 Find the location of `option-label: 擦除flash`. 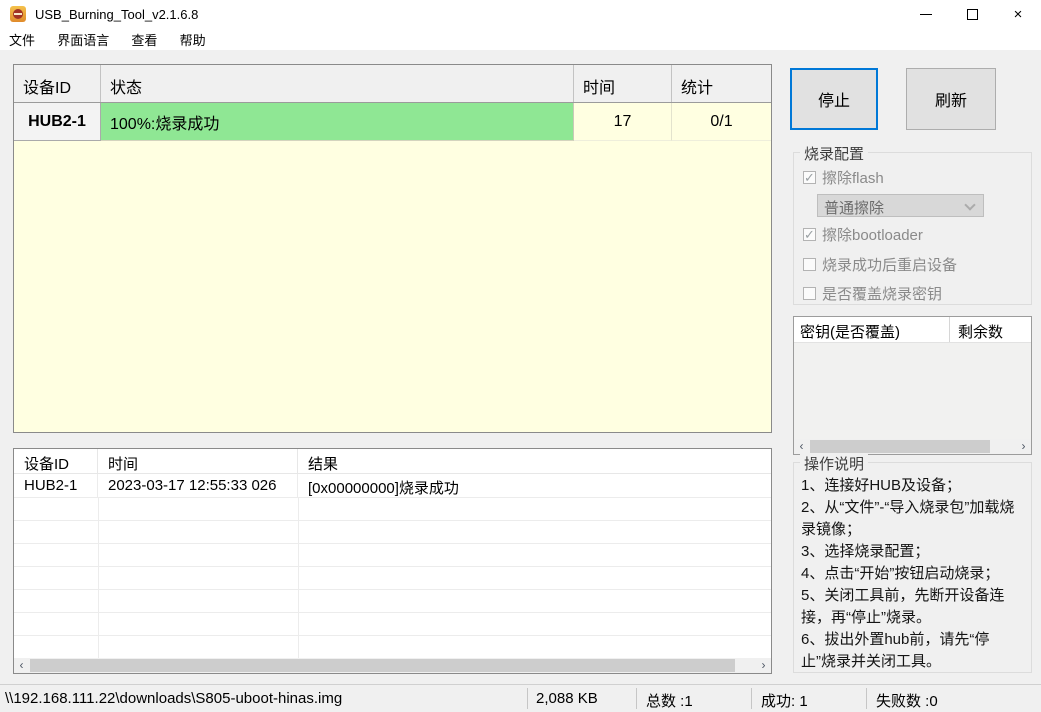

option-label: 擦除flash is located at coordinates (853, 178).